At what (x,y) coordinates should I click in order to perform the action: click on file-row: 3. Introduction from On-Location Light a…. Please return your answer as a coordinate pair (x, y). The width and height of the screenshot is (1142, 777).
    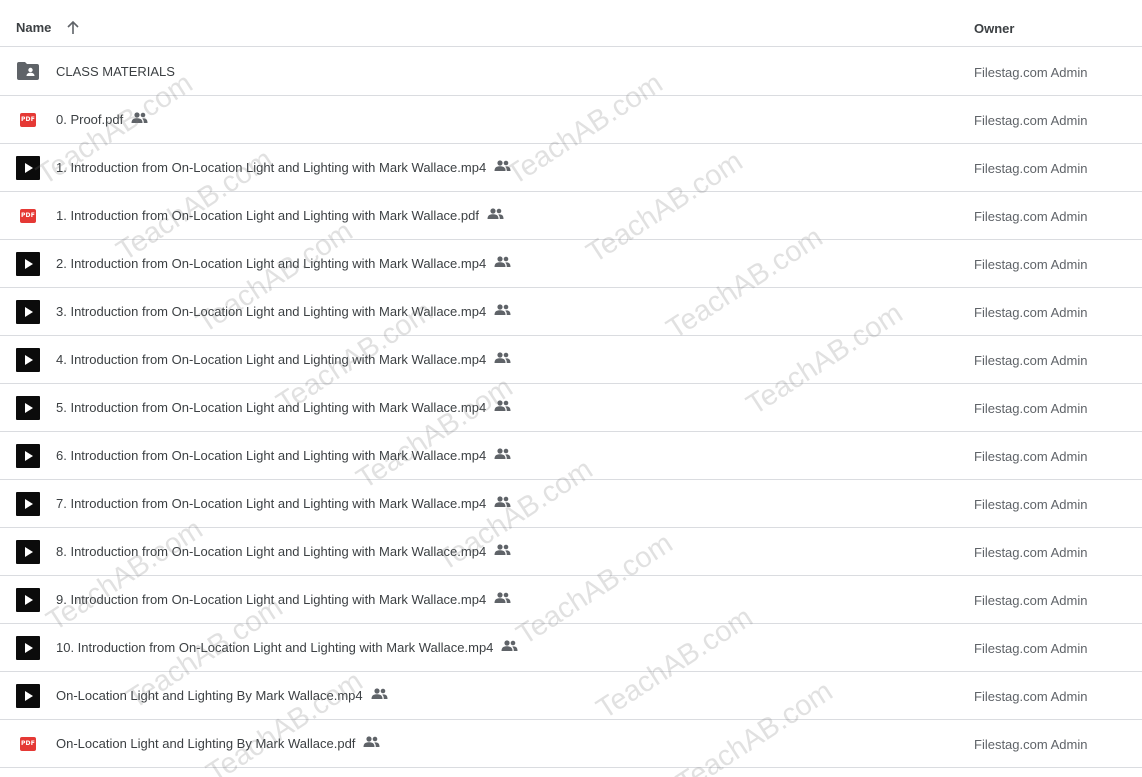
    Looking at the image, I should click on (571, 312).